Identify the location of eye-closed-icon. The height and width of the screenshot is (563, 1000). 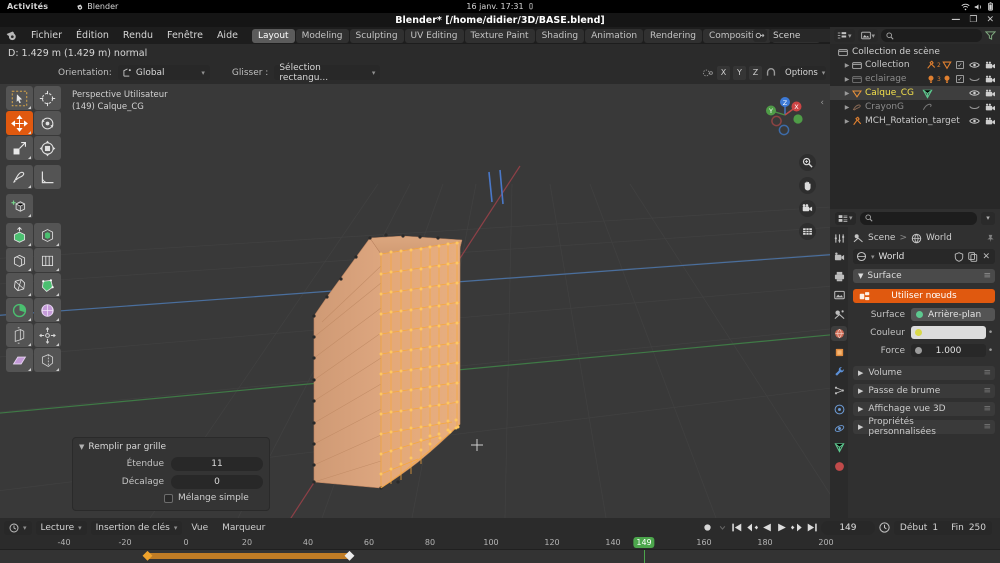
(974, 107).